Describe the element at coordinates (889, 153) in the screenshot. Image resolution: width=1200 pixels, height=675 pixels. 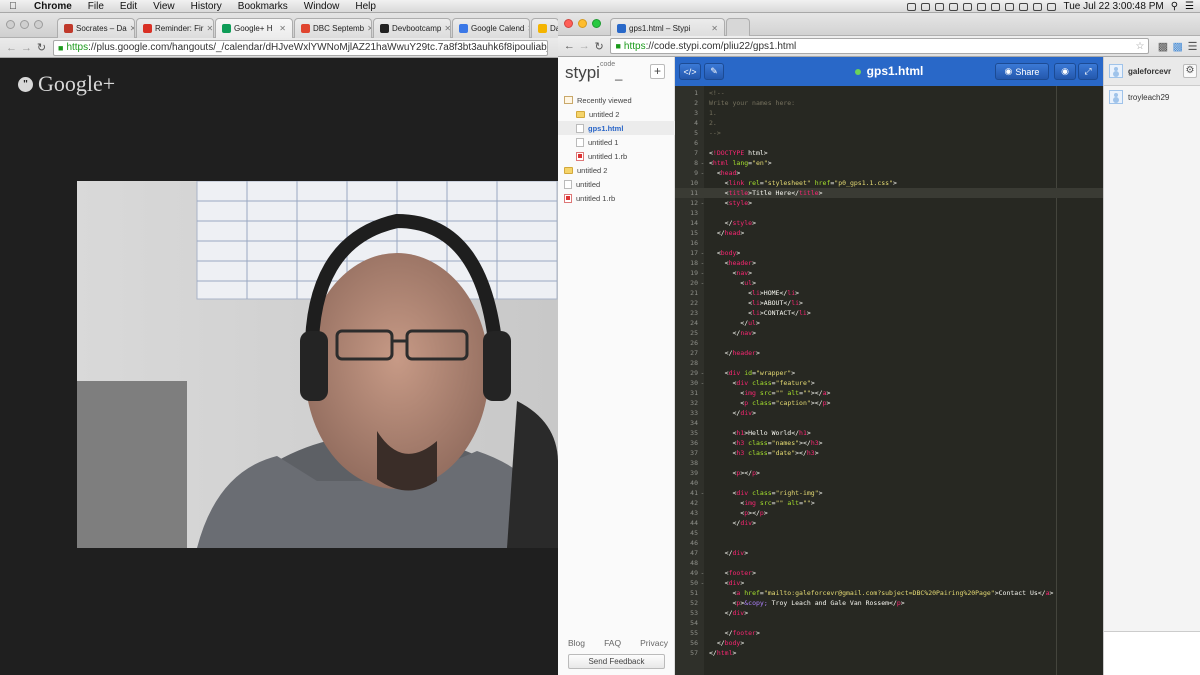
I see `code-line: 7 <!DOCTYPE html>` at that location.